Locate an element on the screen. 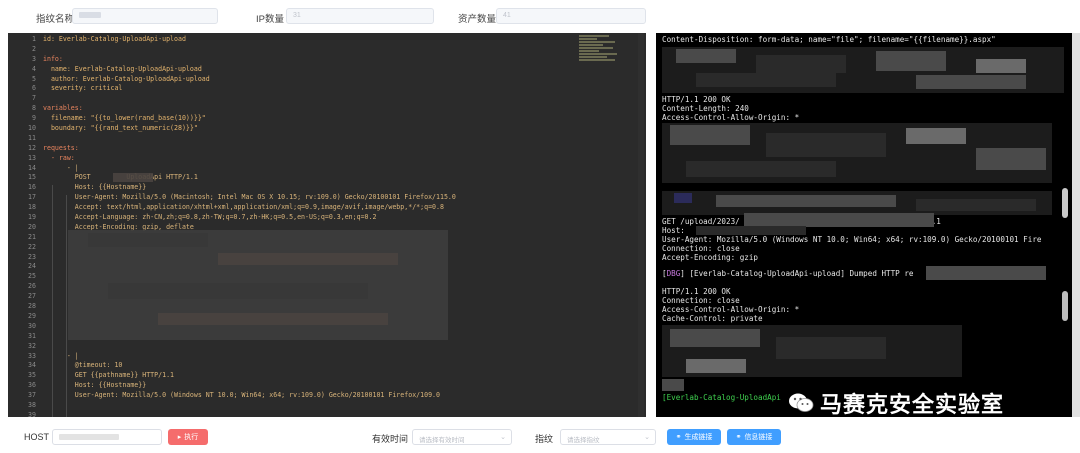 The height and width of the screenshot is (453, 1080). line-number: 7 is located at coordinates (34, 98).